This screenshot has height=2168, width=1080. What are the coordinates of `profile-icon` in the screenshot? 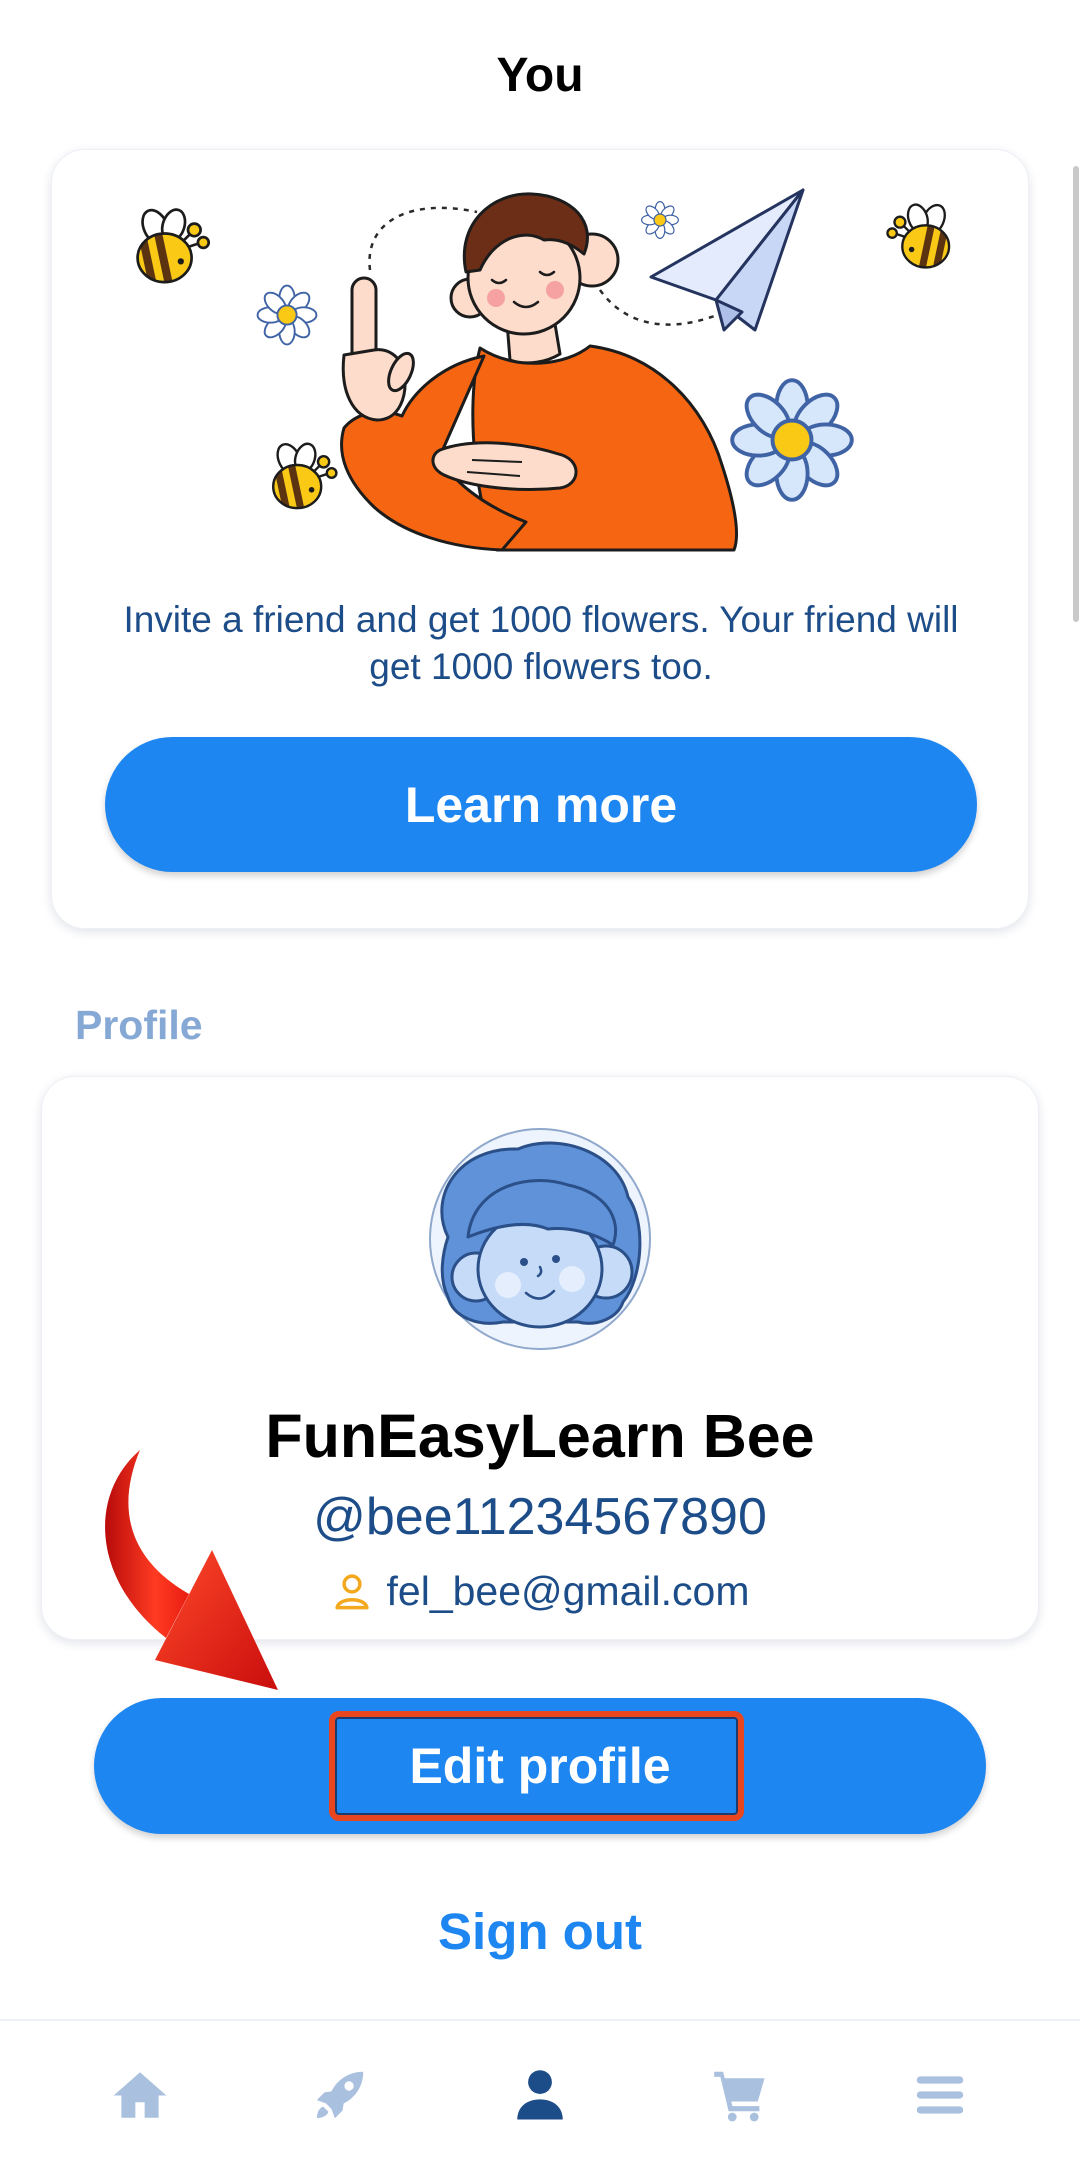 It's located at (540, 2094).